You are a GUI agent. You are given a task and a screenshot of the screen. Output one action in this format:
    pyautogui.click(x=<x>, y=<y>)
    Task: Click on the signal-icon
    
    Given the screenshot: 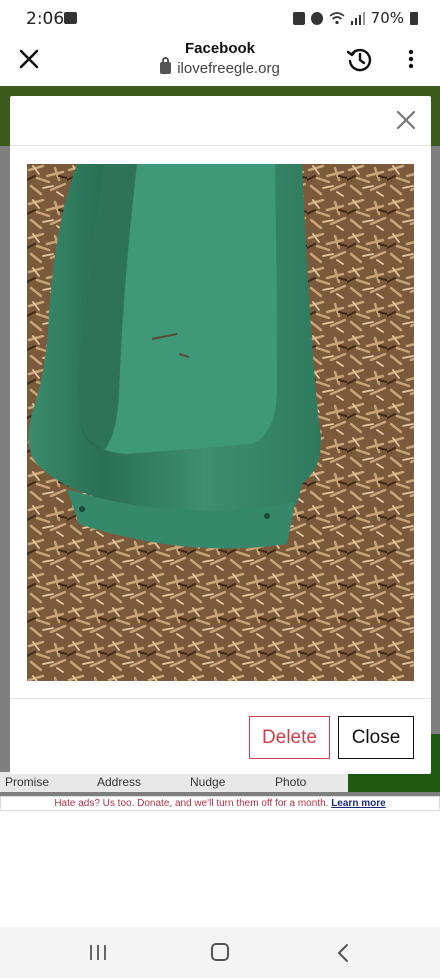 What is the action you would take?
    pyautogui.click(x=357, y=18)
    